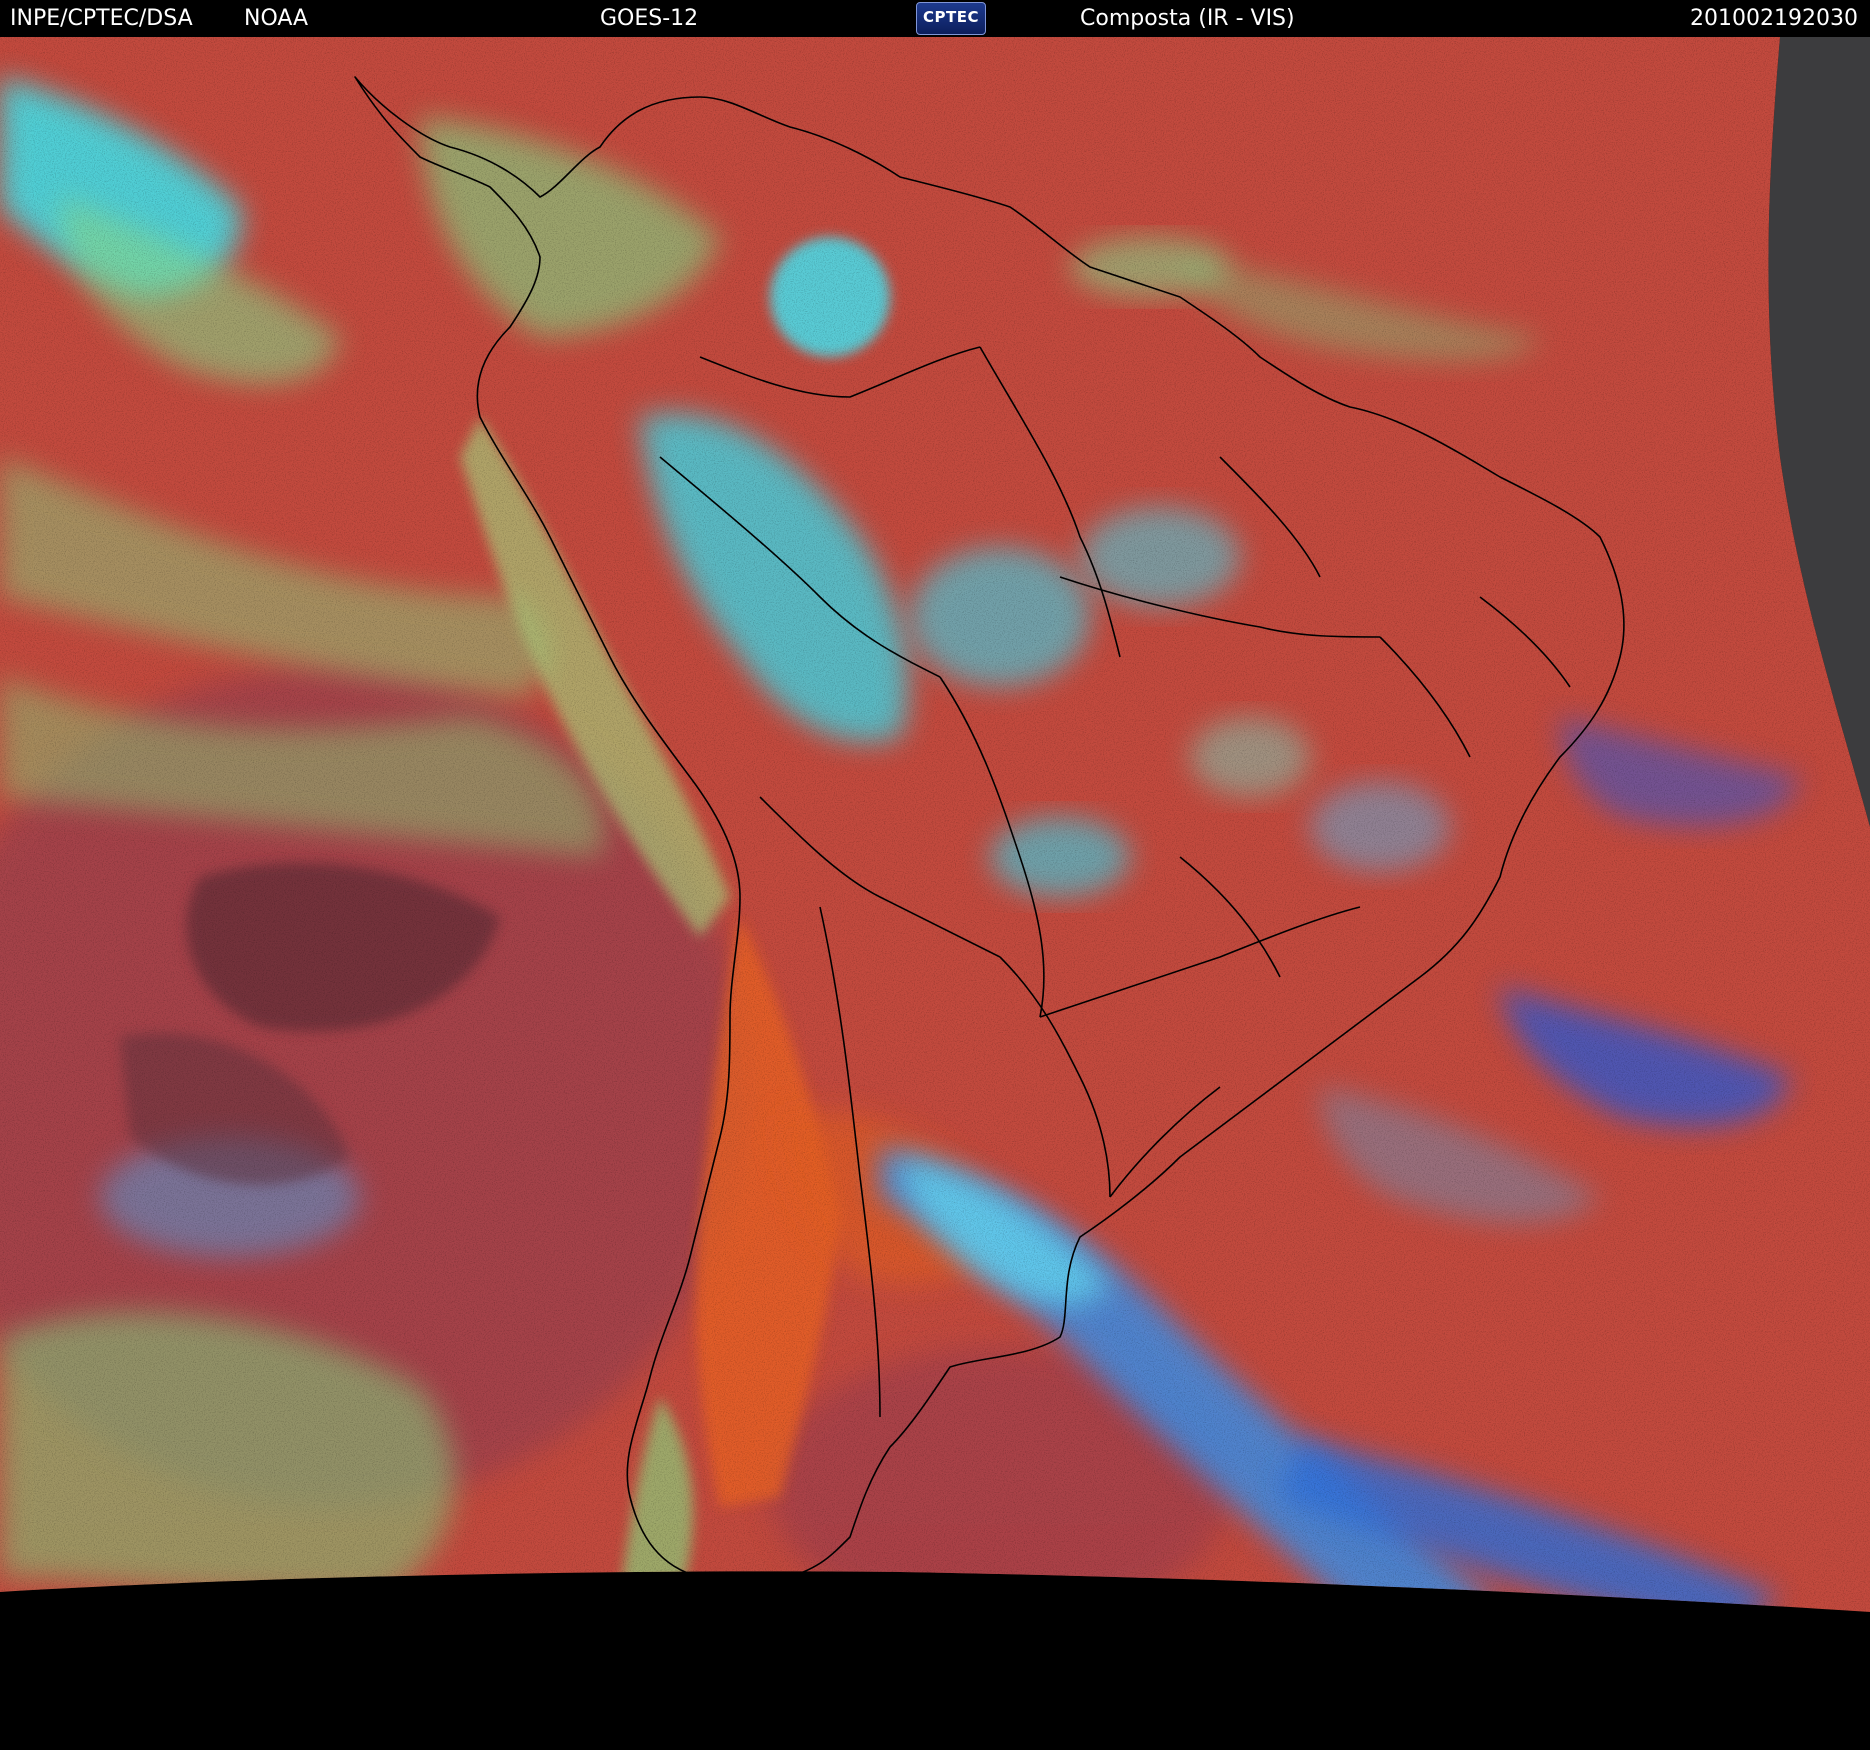 This screenshot has width=1870, height=1750. What do you see at coordinates (951, 18) in the screenshot?
I see `cptec-logo: CPTEC` at bounding box center [951, 18].